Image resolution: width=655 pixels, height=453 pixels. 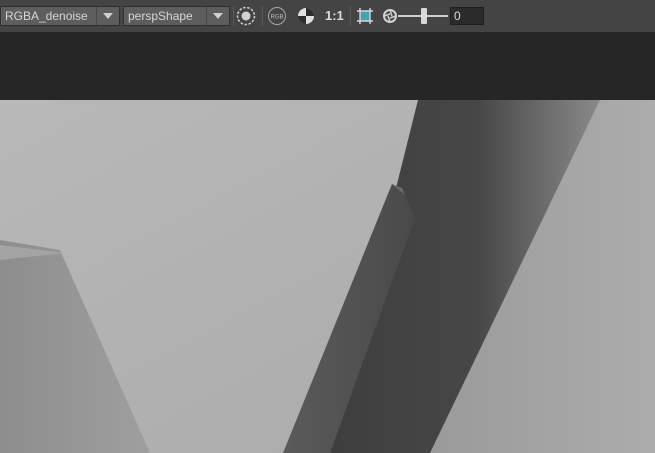 I want to click on exposure-field: 0, so click(x=467, y=16).